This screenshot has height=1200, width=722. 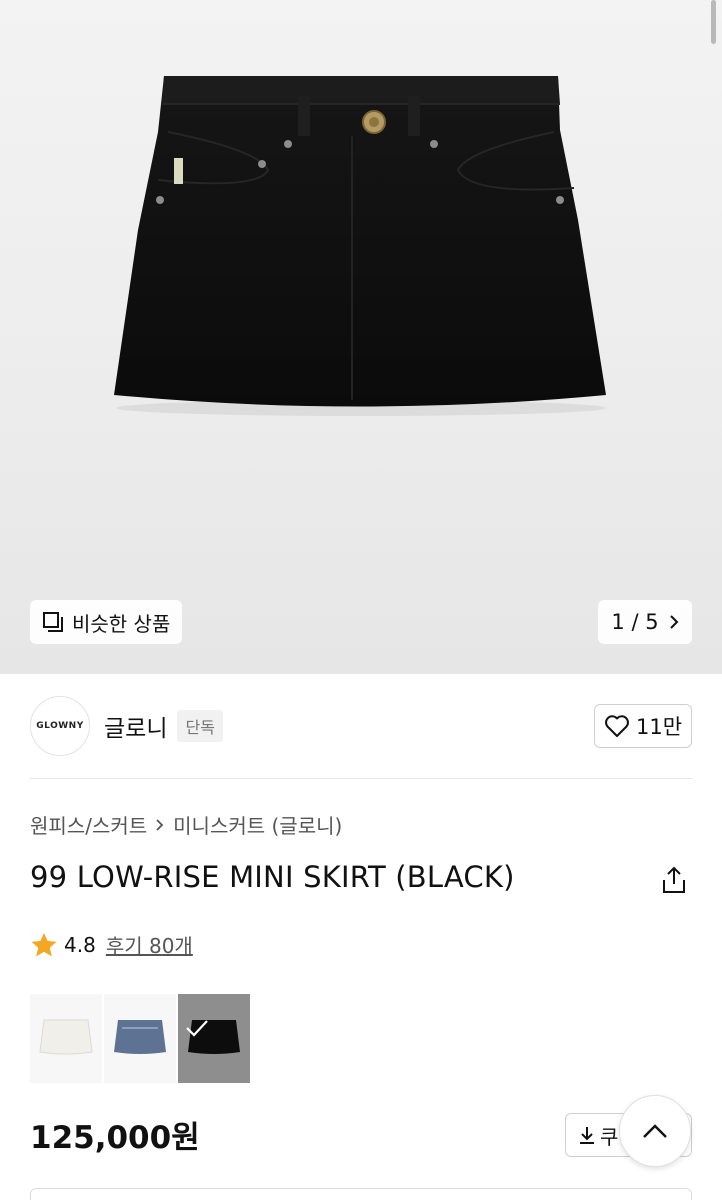 I want to click on option-select-box, so click(x=361, y=1194).